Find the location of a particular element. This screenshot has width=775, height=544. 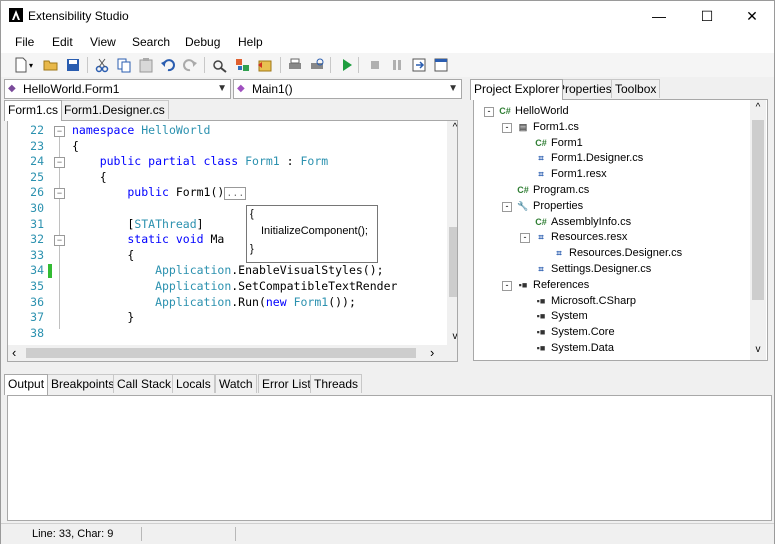

title-bar: Extensibility Studio — ☐ ✕ is located at coordinates (387, 16).